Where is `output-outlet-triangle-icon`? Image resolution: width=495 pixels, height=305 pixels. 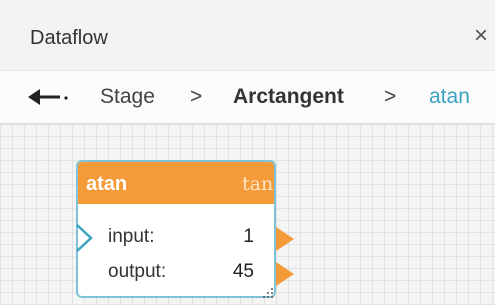 output-outlet-triangle-icon is located at coordinates (286, 274).